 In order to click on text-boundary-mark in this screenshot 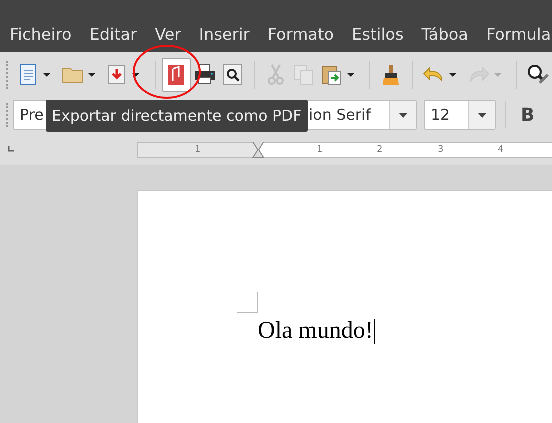, I will do `click(248, 303)`.